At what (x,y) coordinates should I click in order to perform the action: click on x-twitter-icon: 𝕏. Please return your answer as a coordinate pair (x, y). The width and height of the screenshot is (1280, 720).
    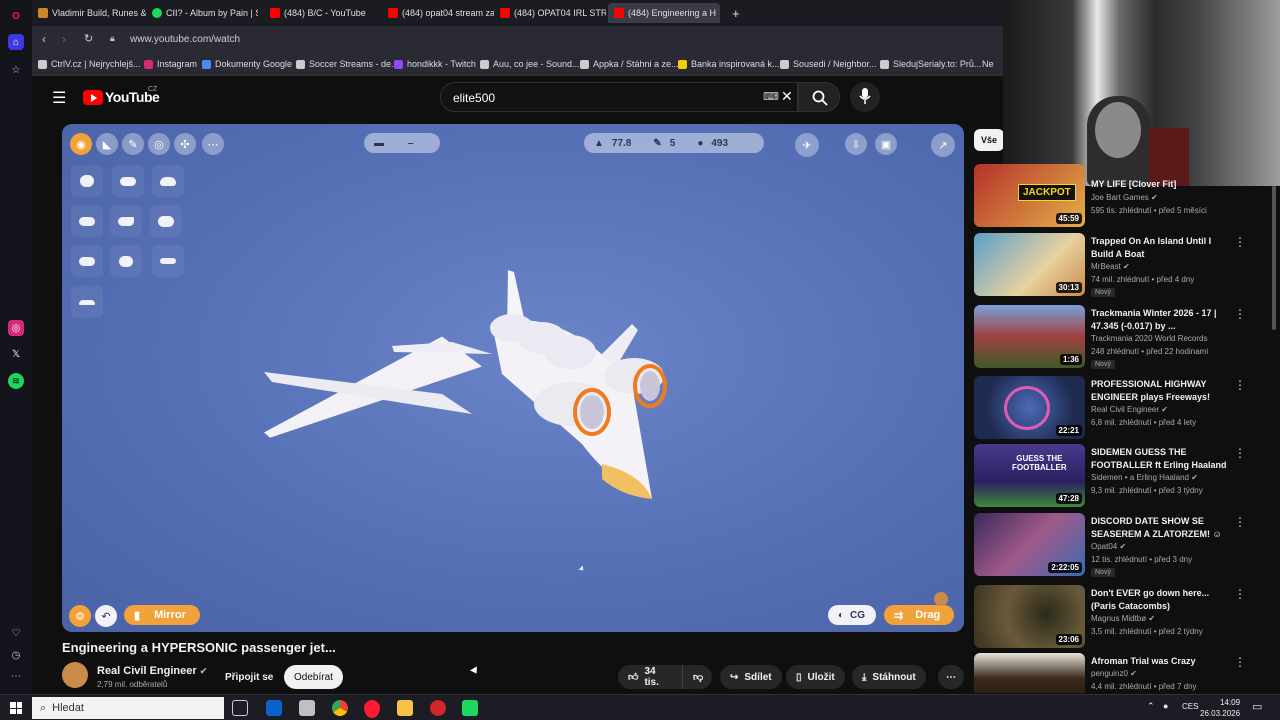
    Looking at the image, I should click on (16, 354).